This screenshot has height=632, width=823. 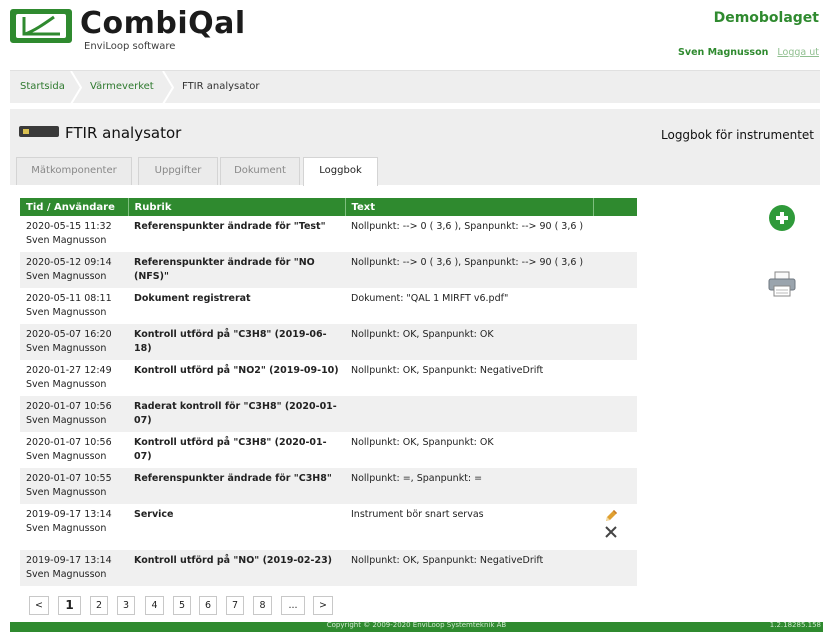 What do you see at coordinates (236, 378) in the screenshot?
I see `row-rubrik: Kontroll utförd på "NO2" (2019-09-10)` at bounding box center [236, 378].